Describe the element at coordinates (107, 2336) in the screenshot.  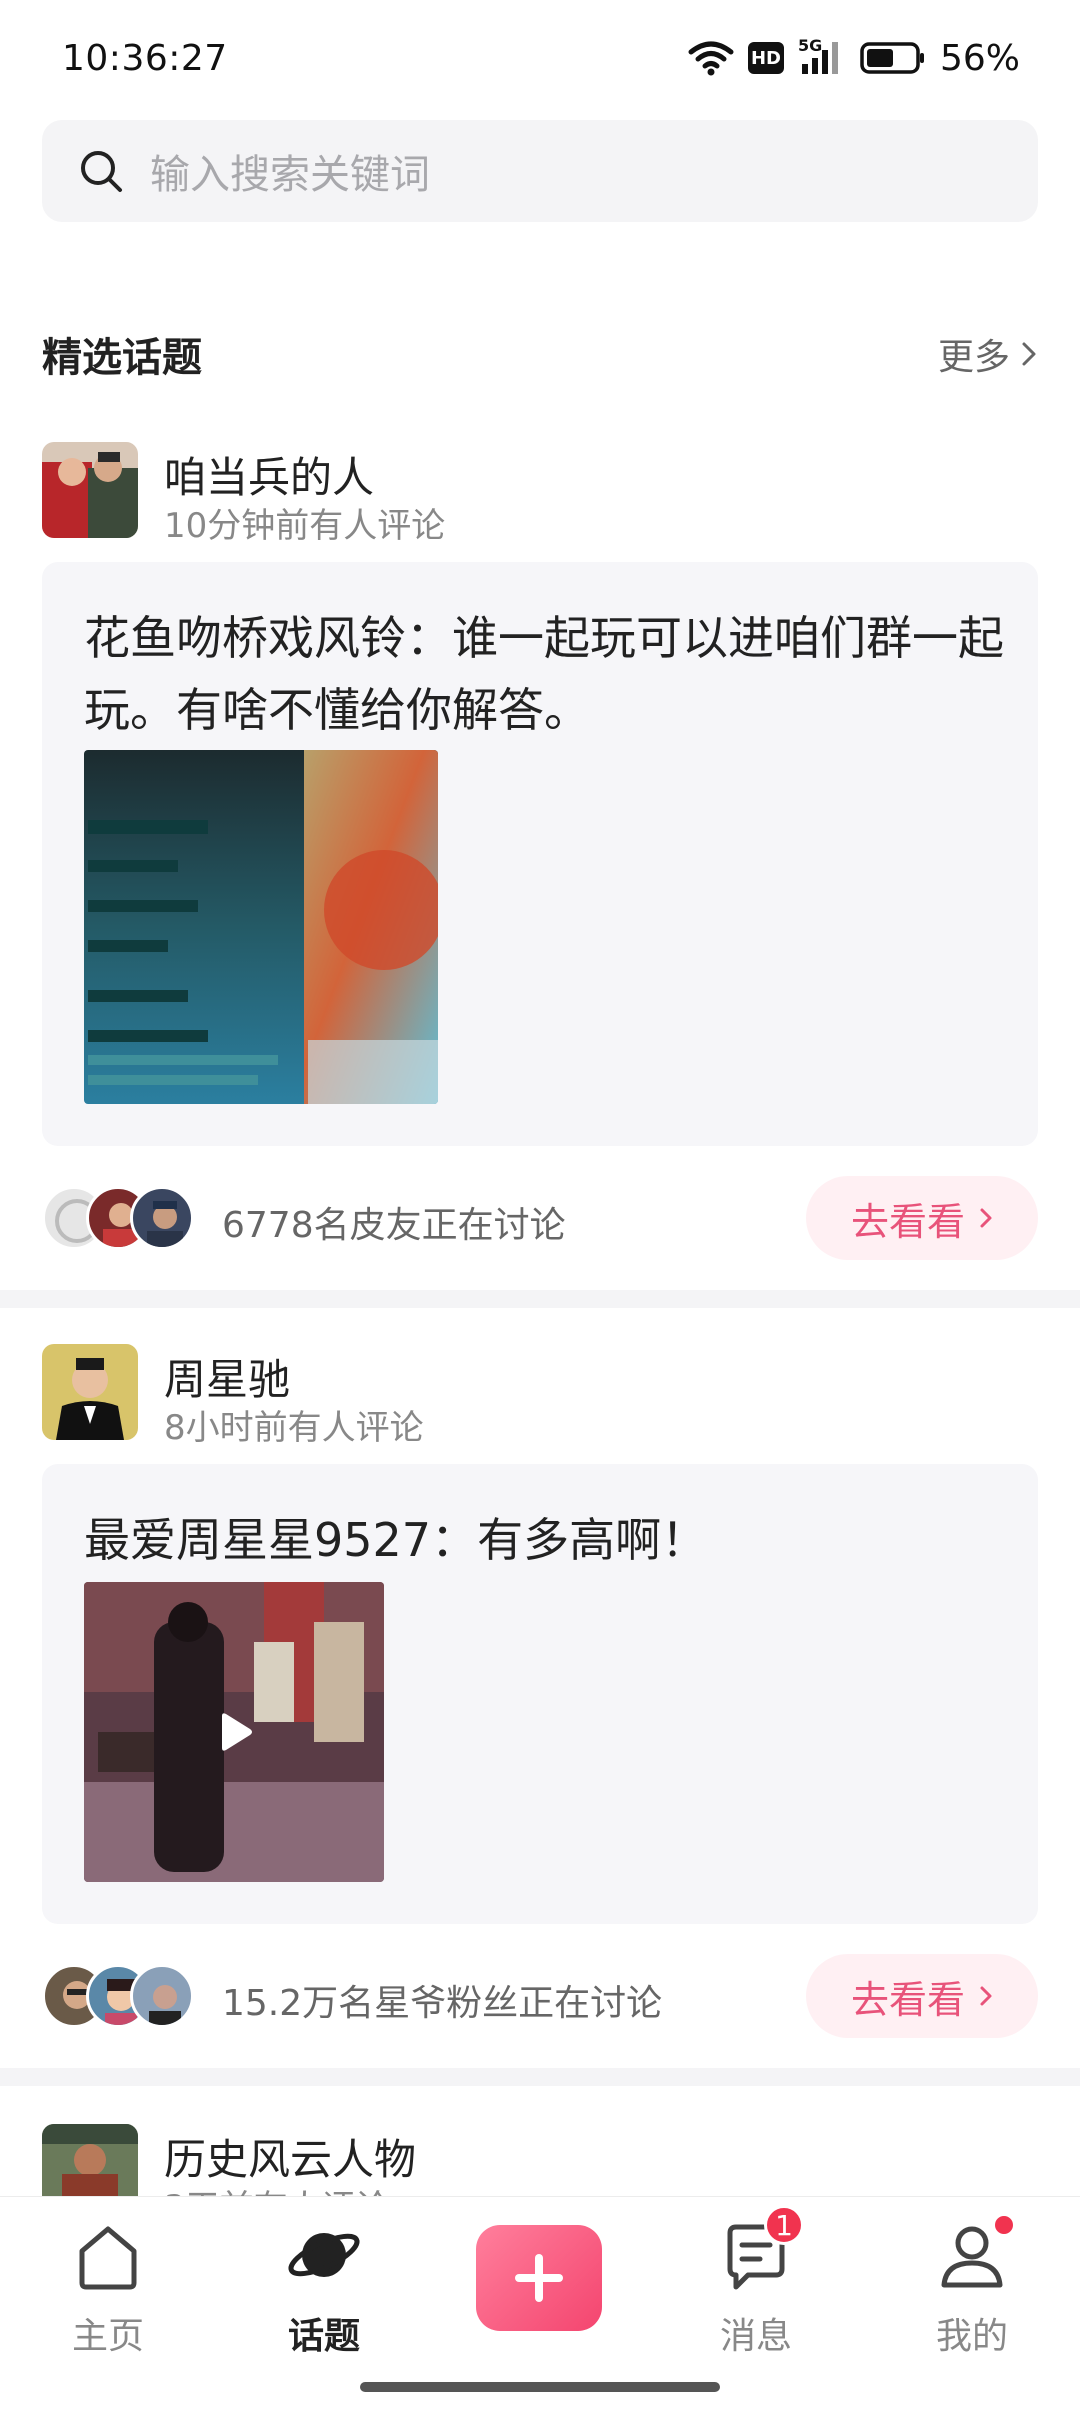
I see `nav-label: 主页` at that location.